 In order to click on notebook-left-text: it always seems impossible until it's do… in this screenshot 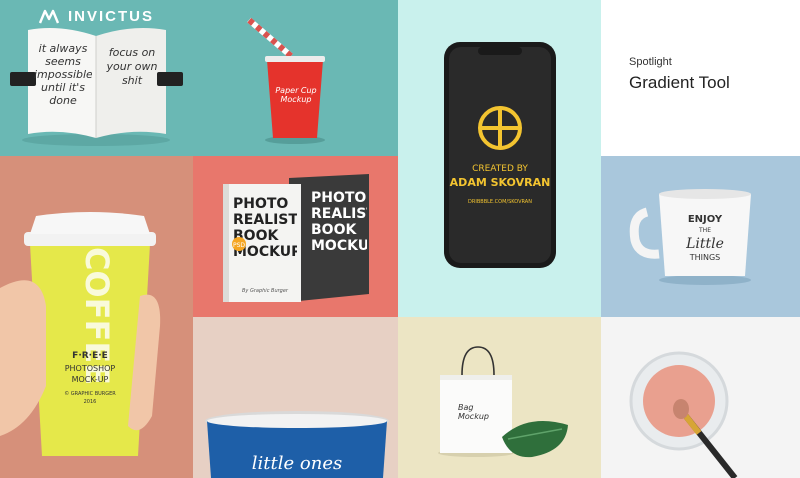, I will do `click(63, 74)`.